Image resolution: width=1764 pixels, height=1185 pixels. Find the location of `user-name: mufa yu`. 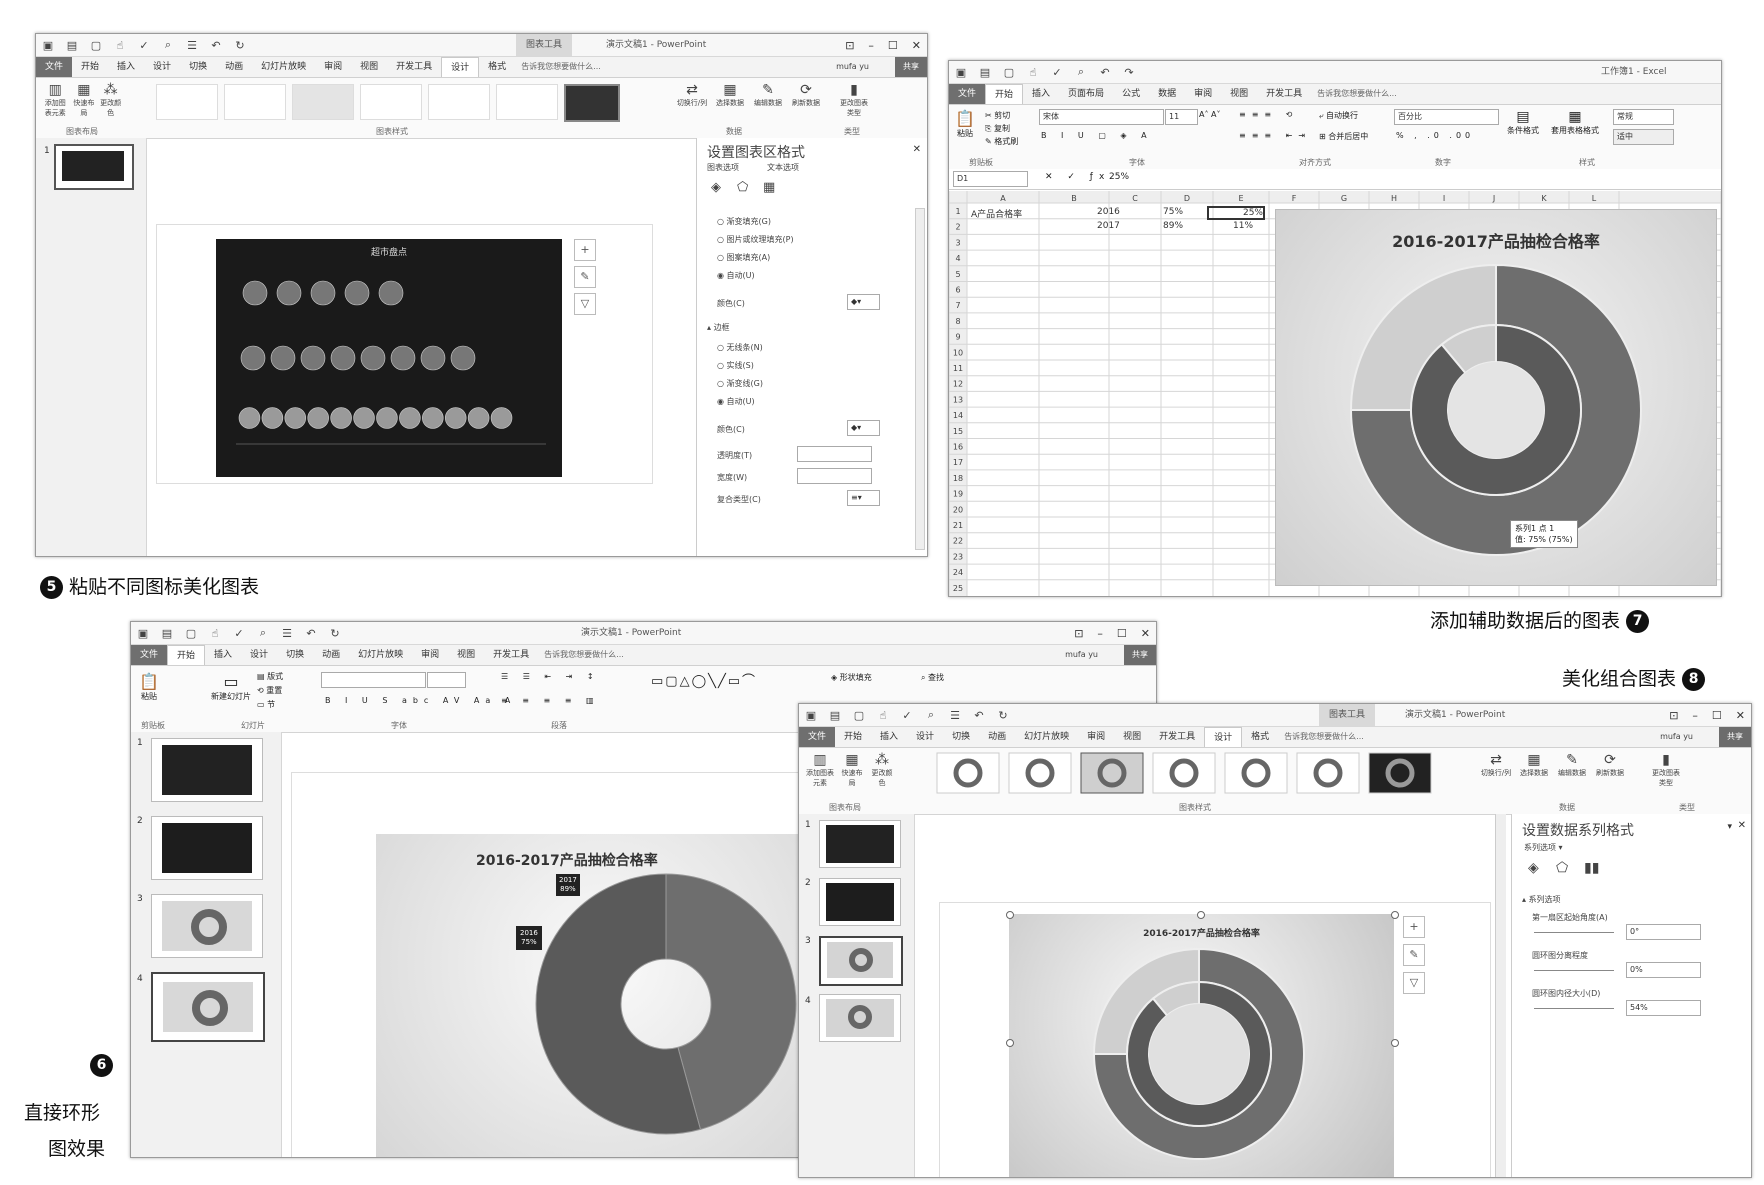

user-name: mufa yu is located at coordinates (1081, 655).